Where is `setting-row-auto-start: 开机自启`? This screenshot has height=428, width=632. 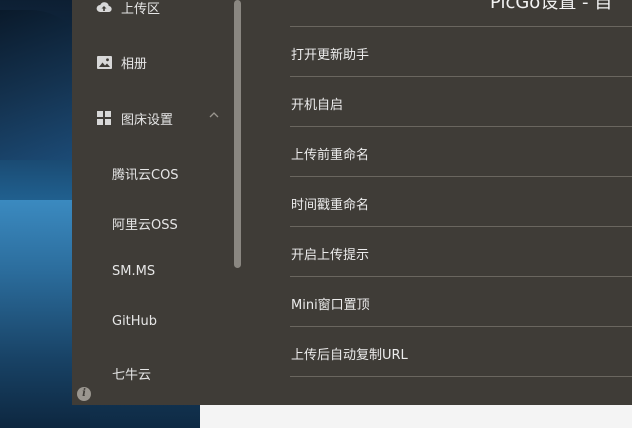 setting-row-auto-start: 开机自启 is located at coordinates (461, 101).